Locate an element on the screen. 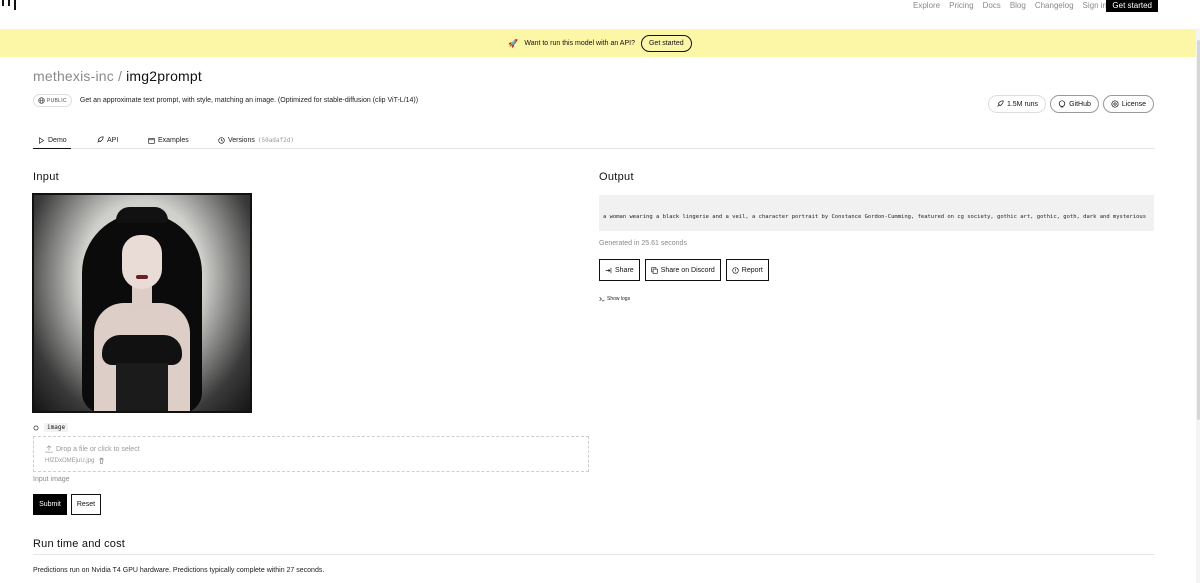  page-title: methexis-inc / img2prompt is located at coordinates (117, 76).